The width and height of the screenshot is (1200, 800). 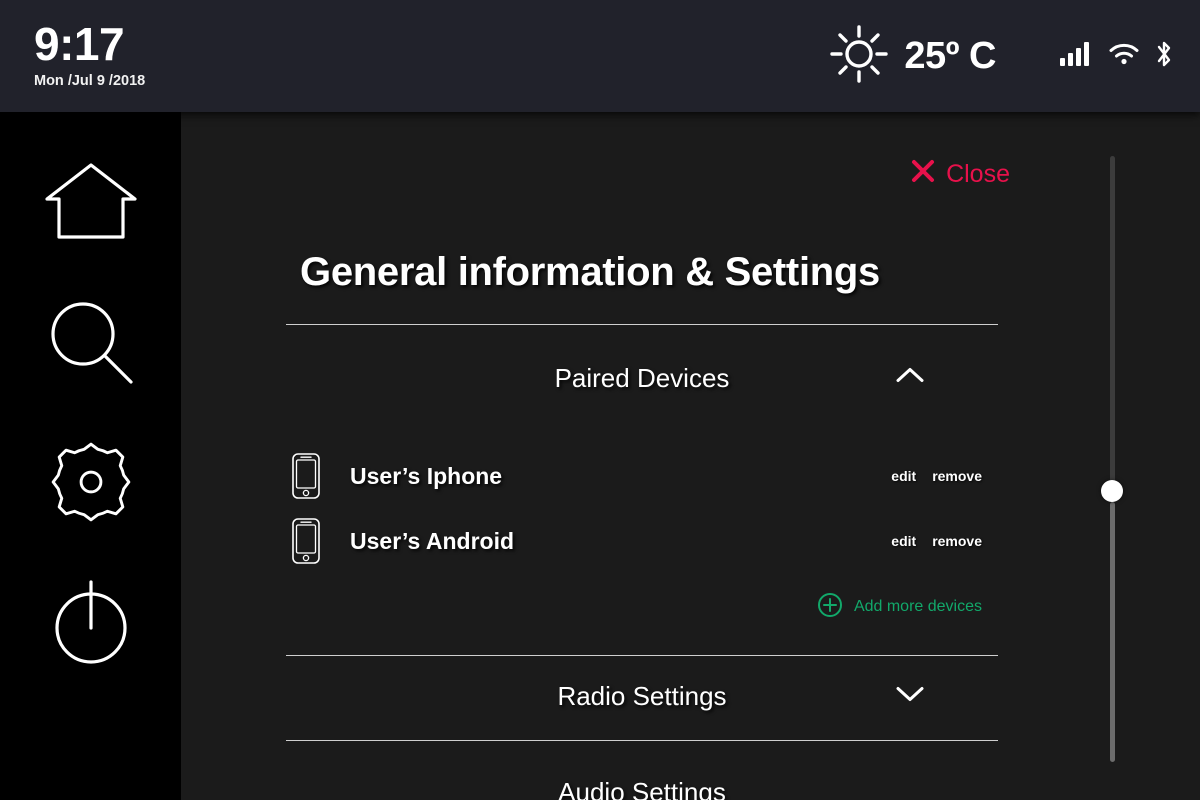 I want to click on home-icon, so click(x=91, y=204).